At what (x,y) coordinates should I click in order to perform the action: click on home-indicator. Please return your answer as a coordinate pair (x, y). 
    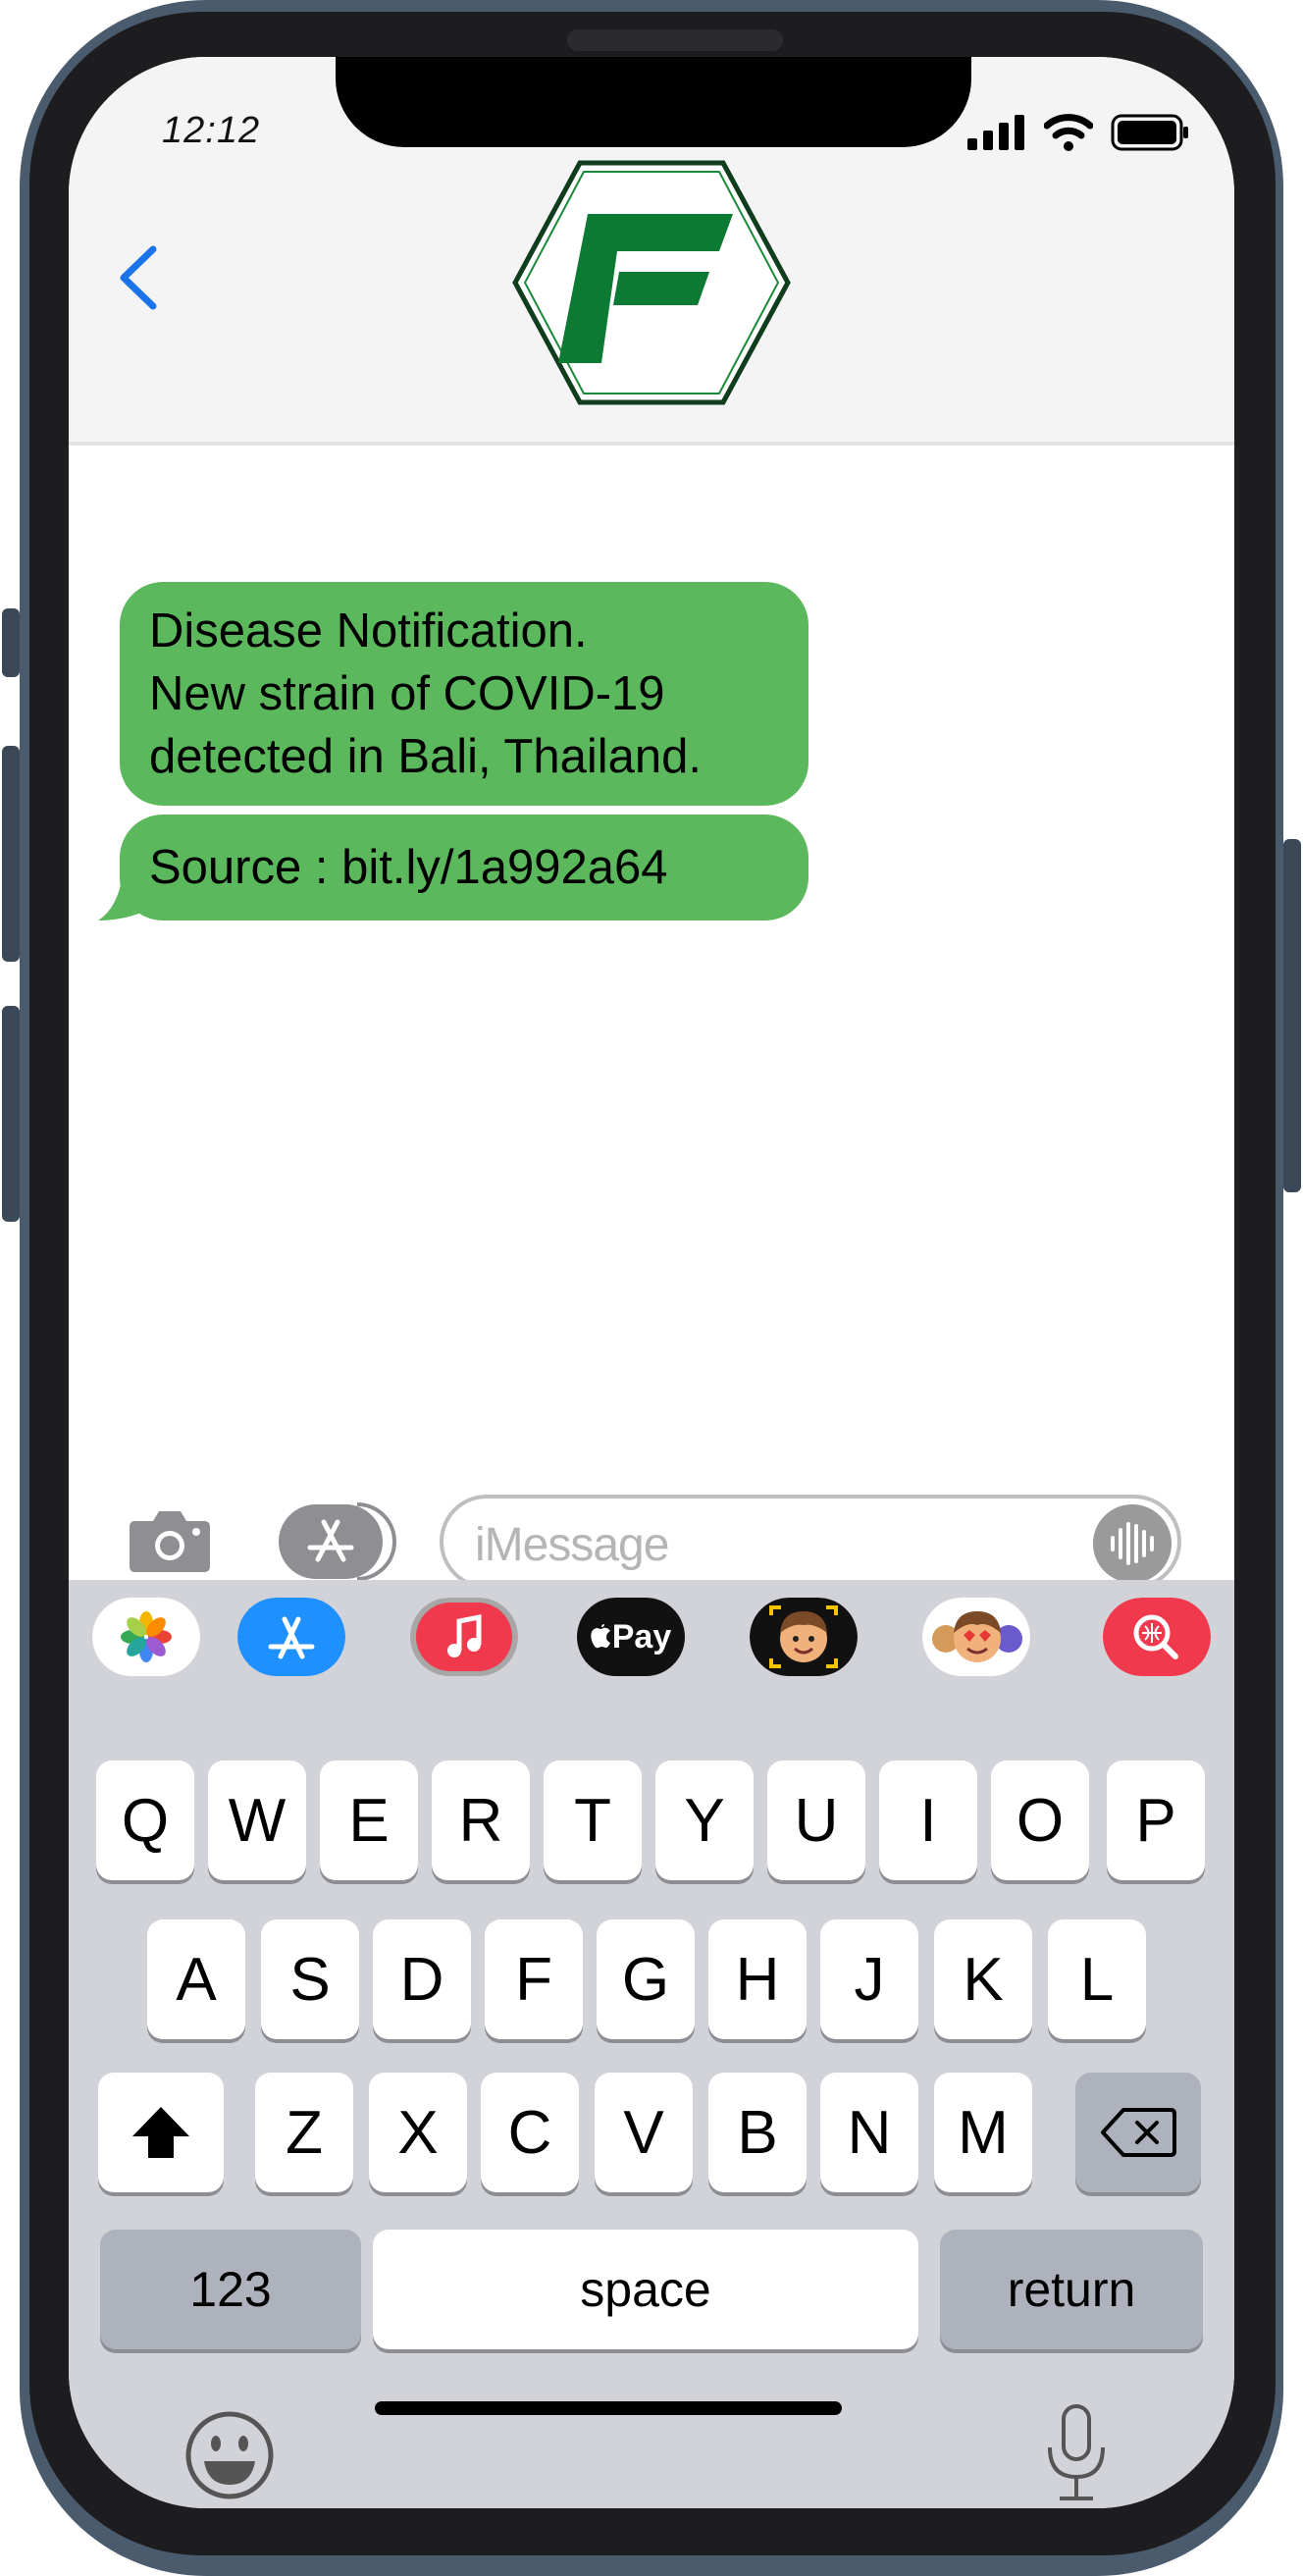
    Looking at the image, I should click on (608, 2408).